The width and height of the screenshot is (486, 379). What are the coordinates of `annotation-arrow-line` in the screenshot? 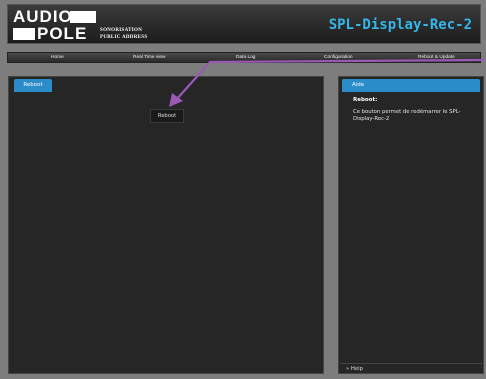 It's located at (330, 79).